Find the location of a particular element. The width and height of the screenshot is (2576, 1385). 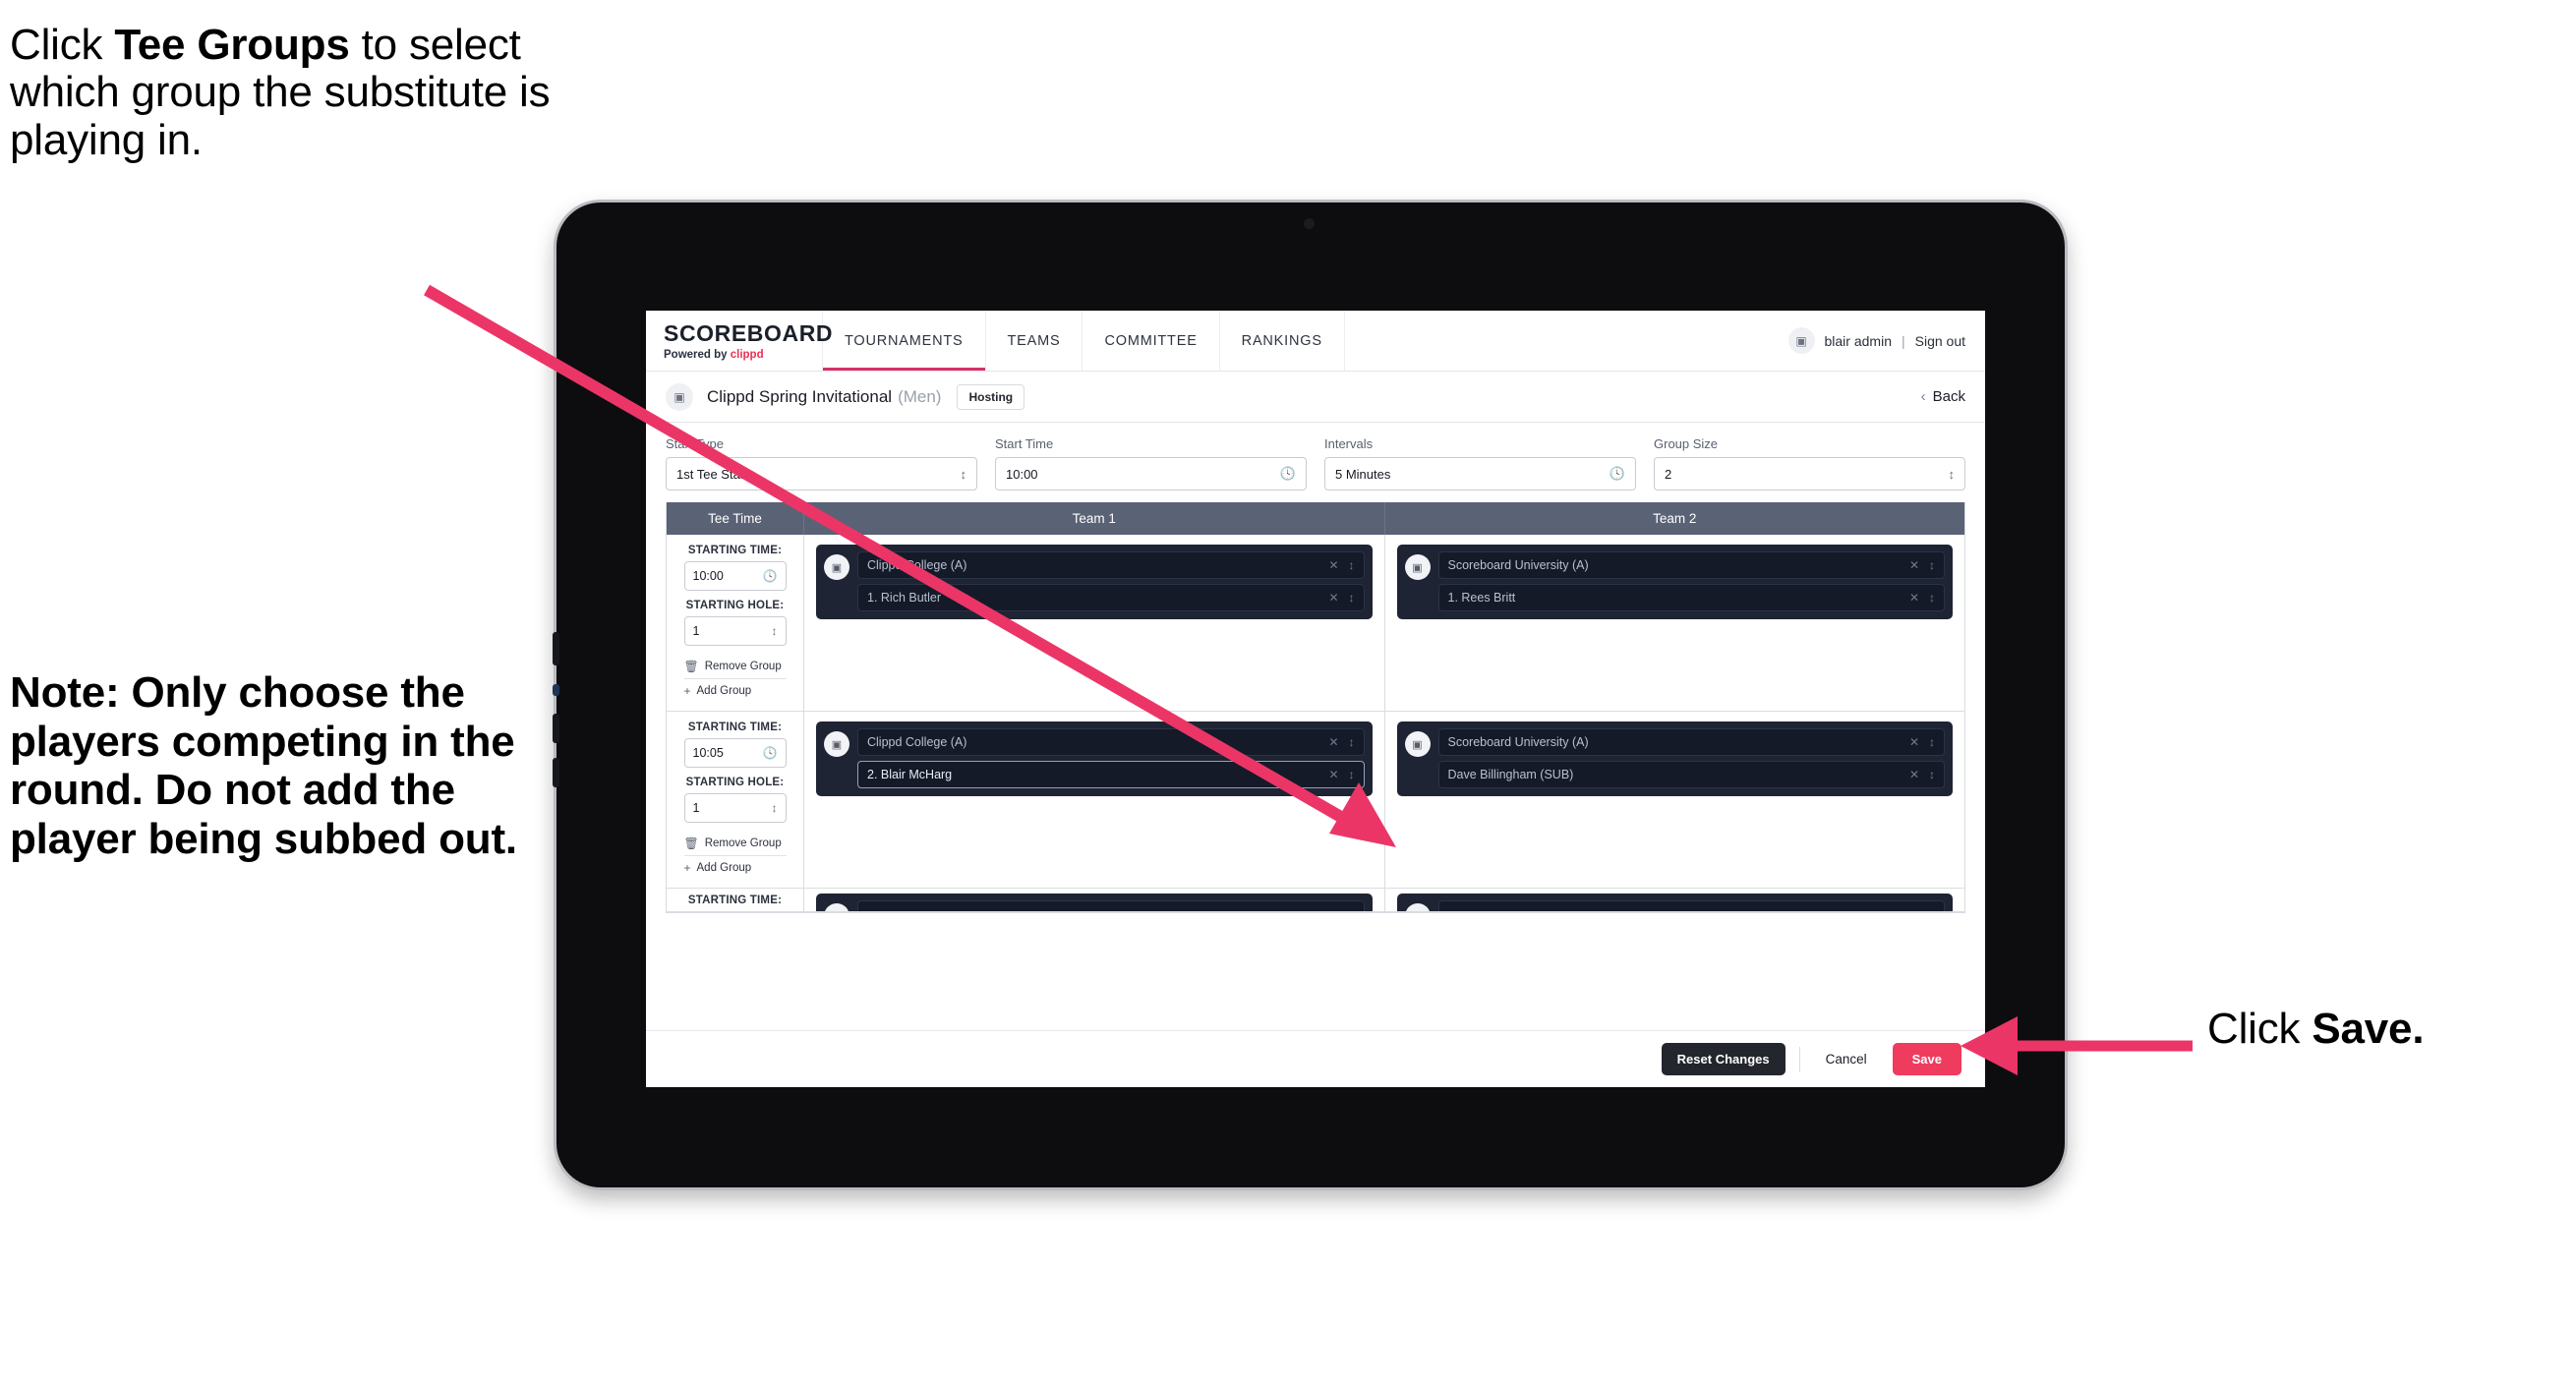

starting-hole-label: STARTING HOLE: is located at coordinates (735, 605).